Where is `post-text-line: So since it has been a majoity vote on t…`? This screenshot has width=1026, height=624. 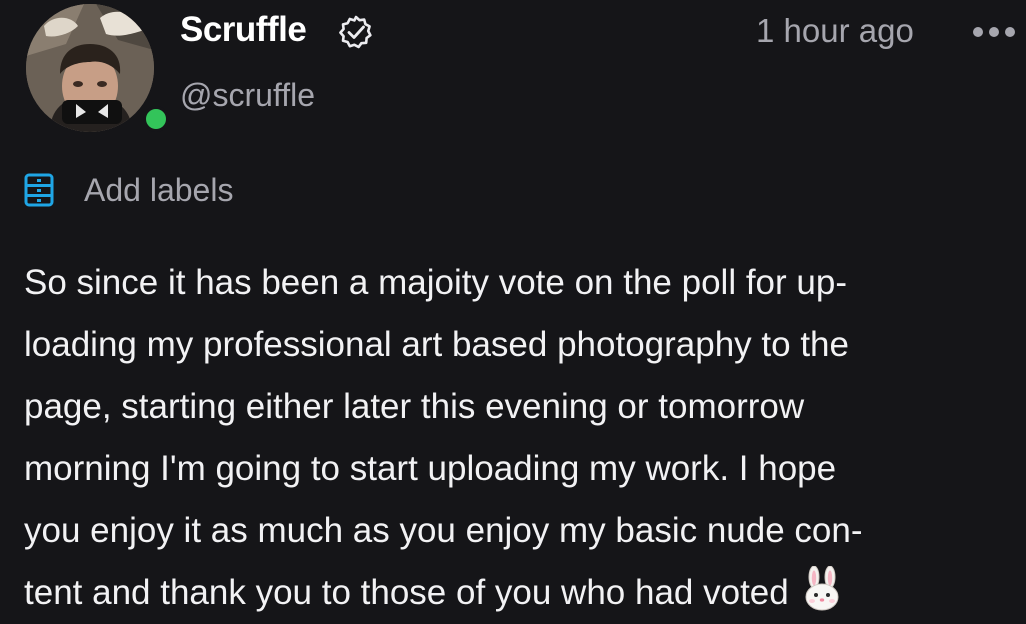
post-text-line: So since it has been a majoity vote on t… is located at coordinates (435, 282).